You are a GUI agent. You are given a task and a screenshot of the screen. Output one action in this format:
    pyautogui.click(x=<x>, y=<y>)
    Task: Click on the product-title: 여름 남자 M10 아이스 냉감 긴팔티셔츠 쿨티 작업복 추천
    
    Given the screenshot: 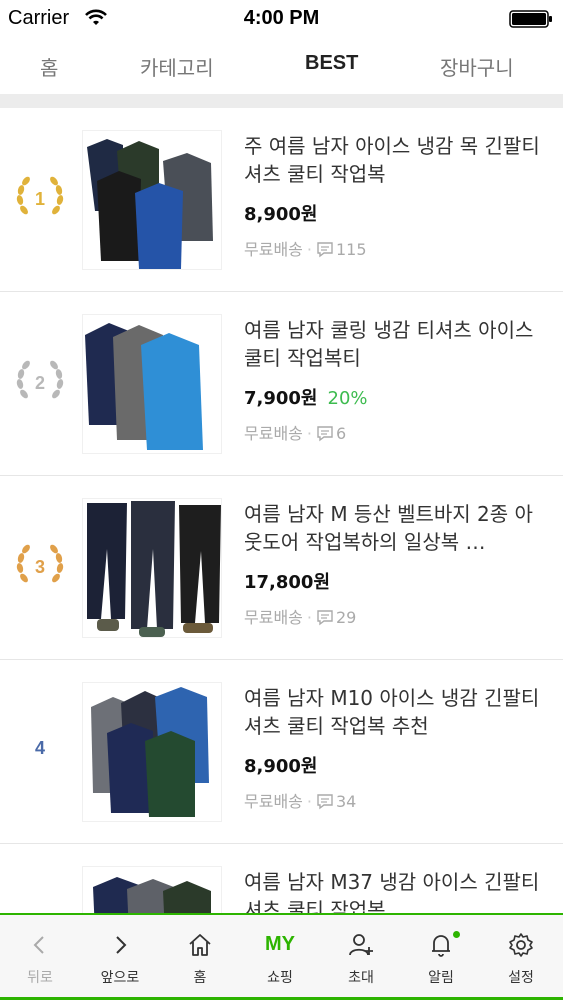 What is the action you would take?
    pyautogui.click(x=394, y=712)
    